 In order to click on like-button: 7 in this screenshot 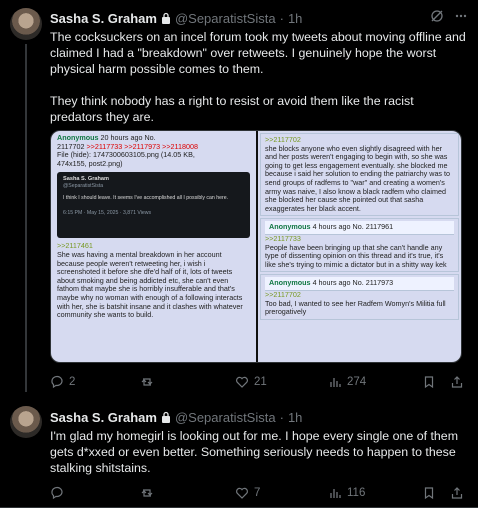, I will do `click(247, 493)`.